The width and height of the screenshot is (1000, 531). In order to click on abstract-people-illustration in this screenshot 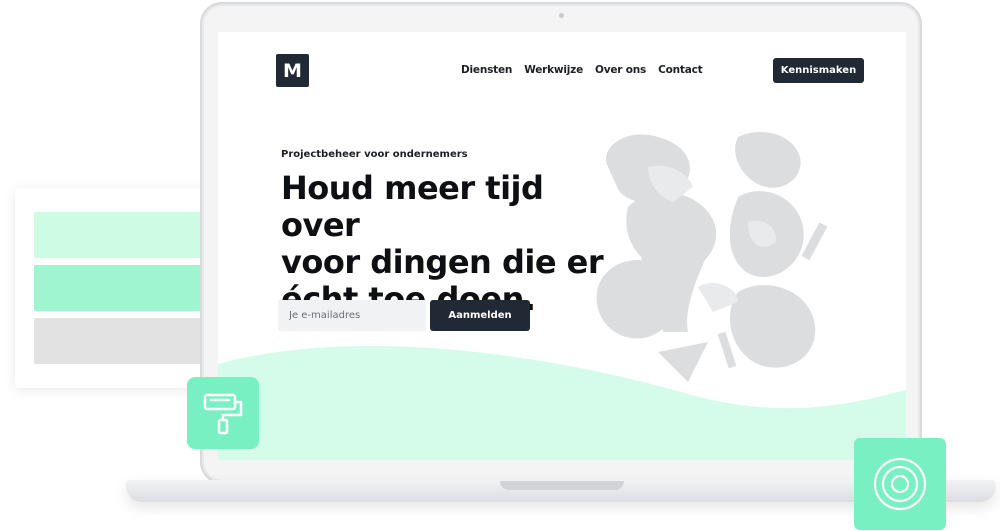, I will do `click(712, 257)`.